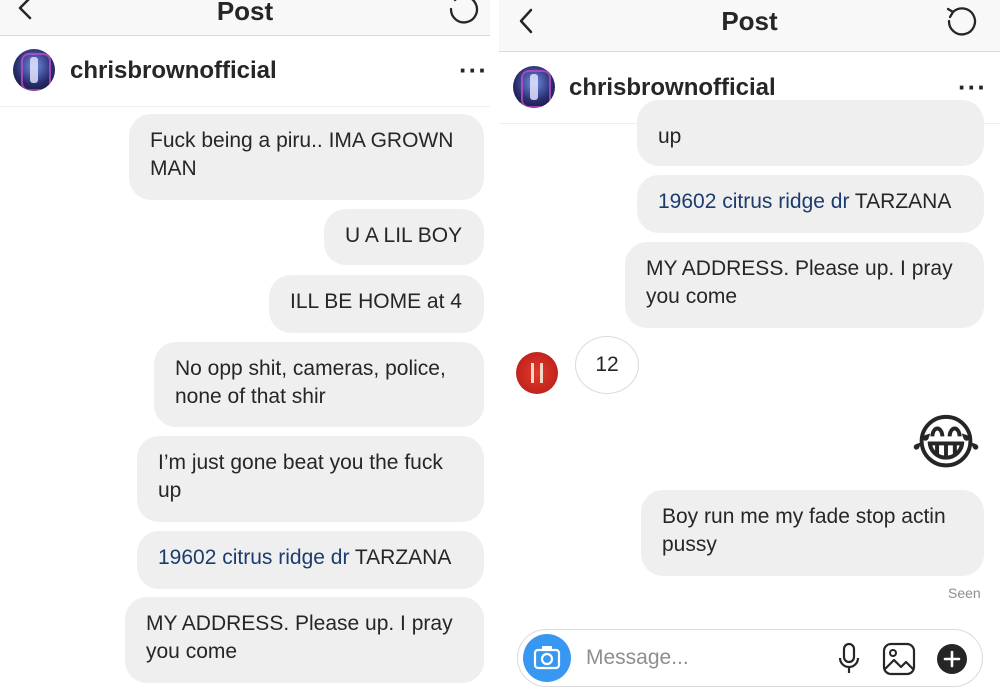 The height and width of the screenshot is (689, 1000). I want to click on message-bubble: U A LIL BOY, so click(404, 237).